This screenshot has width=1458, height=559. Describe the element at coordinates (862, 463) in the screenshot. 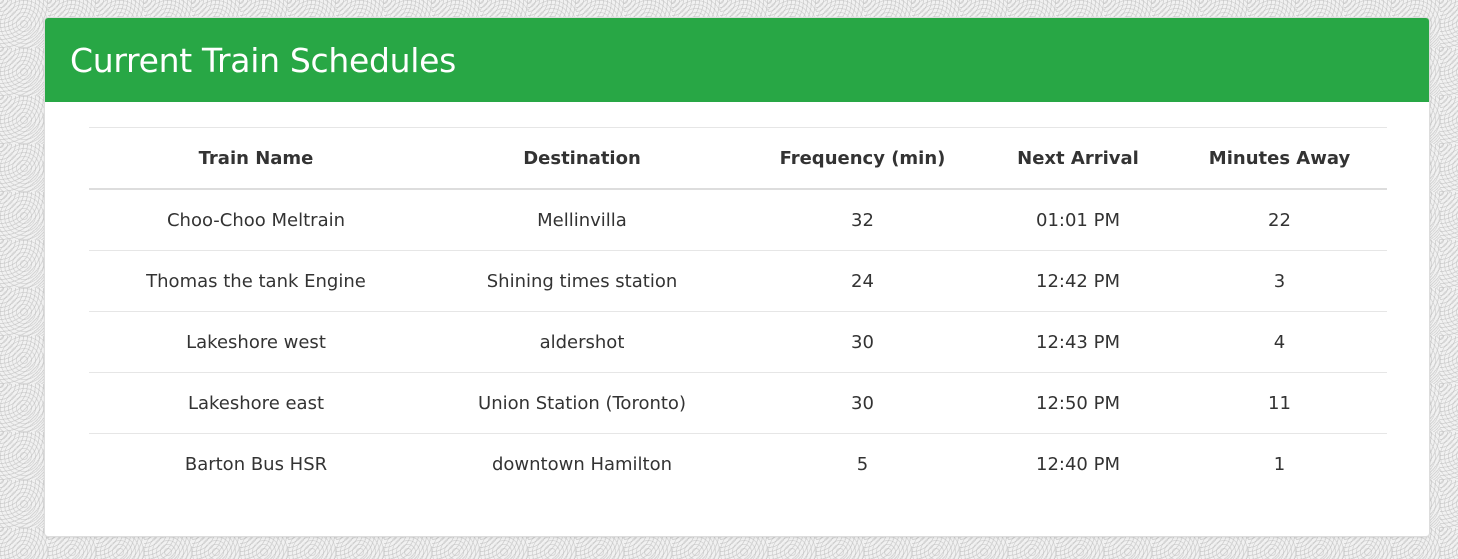

I see `cell-frequency: 5` at that location.